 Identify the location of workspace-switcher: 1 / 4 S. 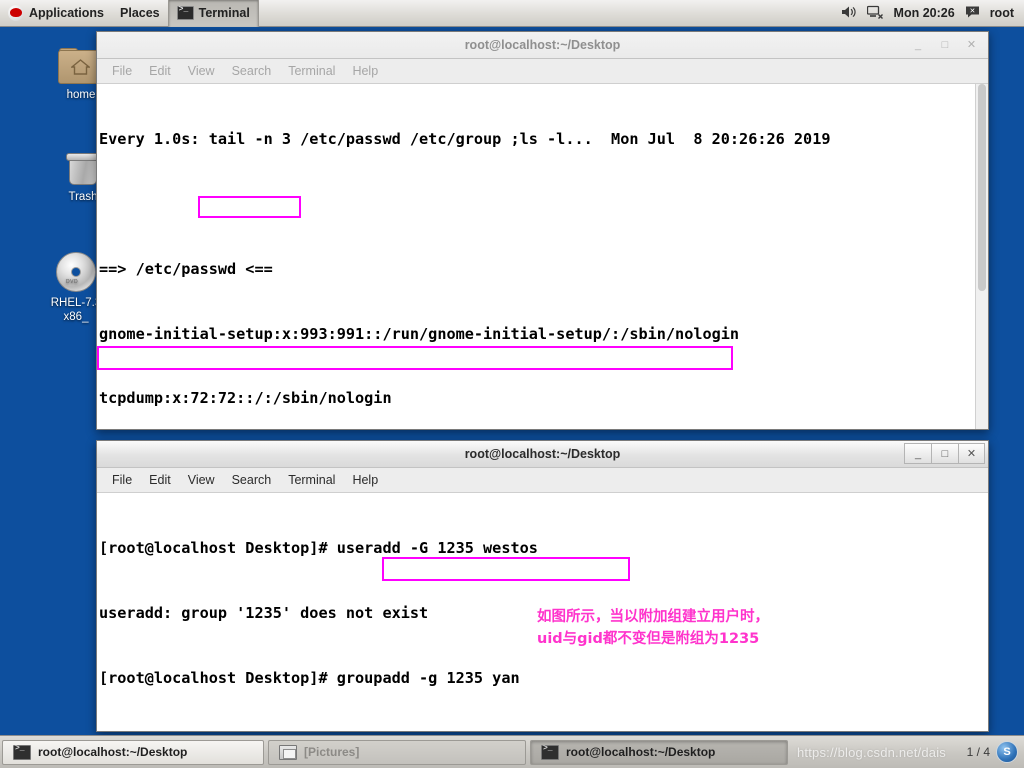
(995, 752).